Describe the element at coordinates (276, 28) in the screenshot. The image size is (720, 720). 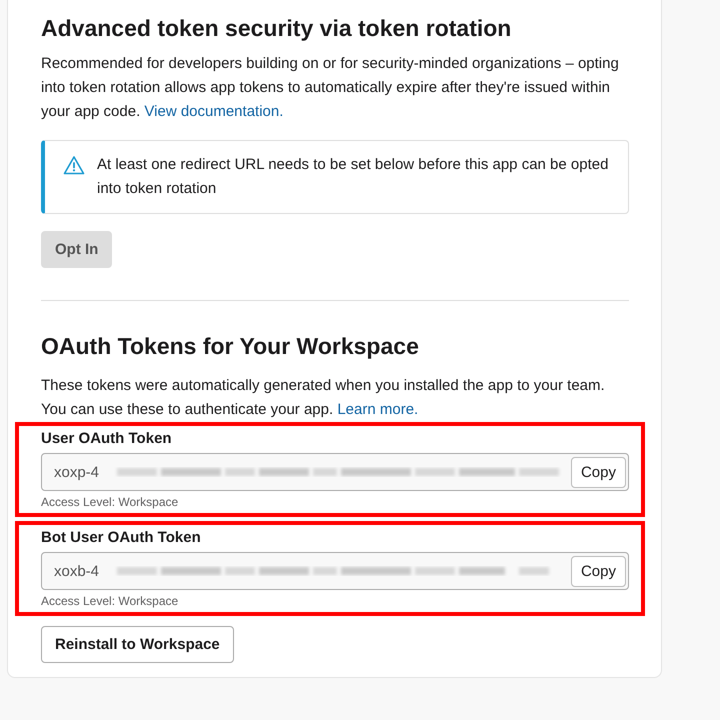
I see `section-heading: Advanced token security via token rotation` at that location.